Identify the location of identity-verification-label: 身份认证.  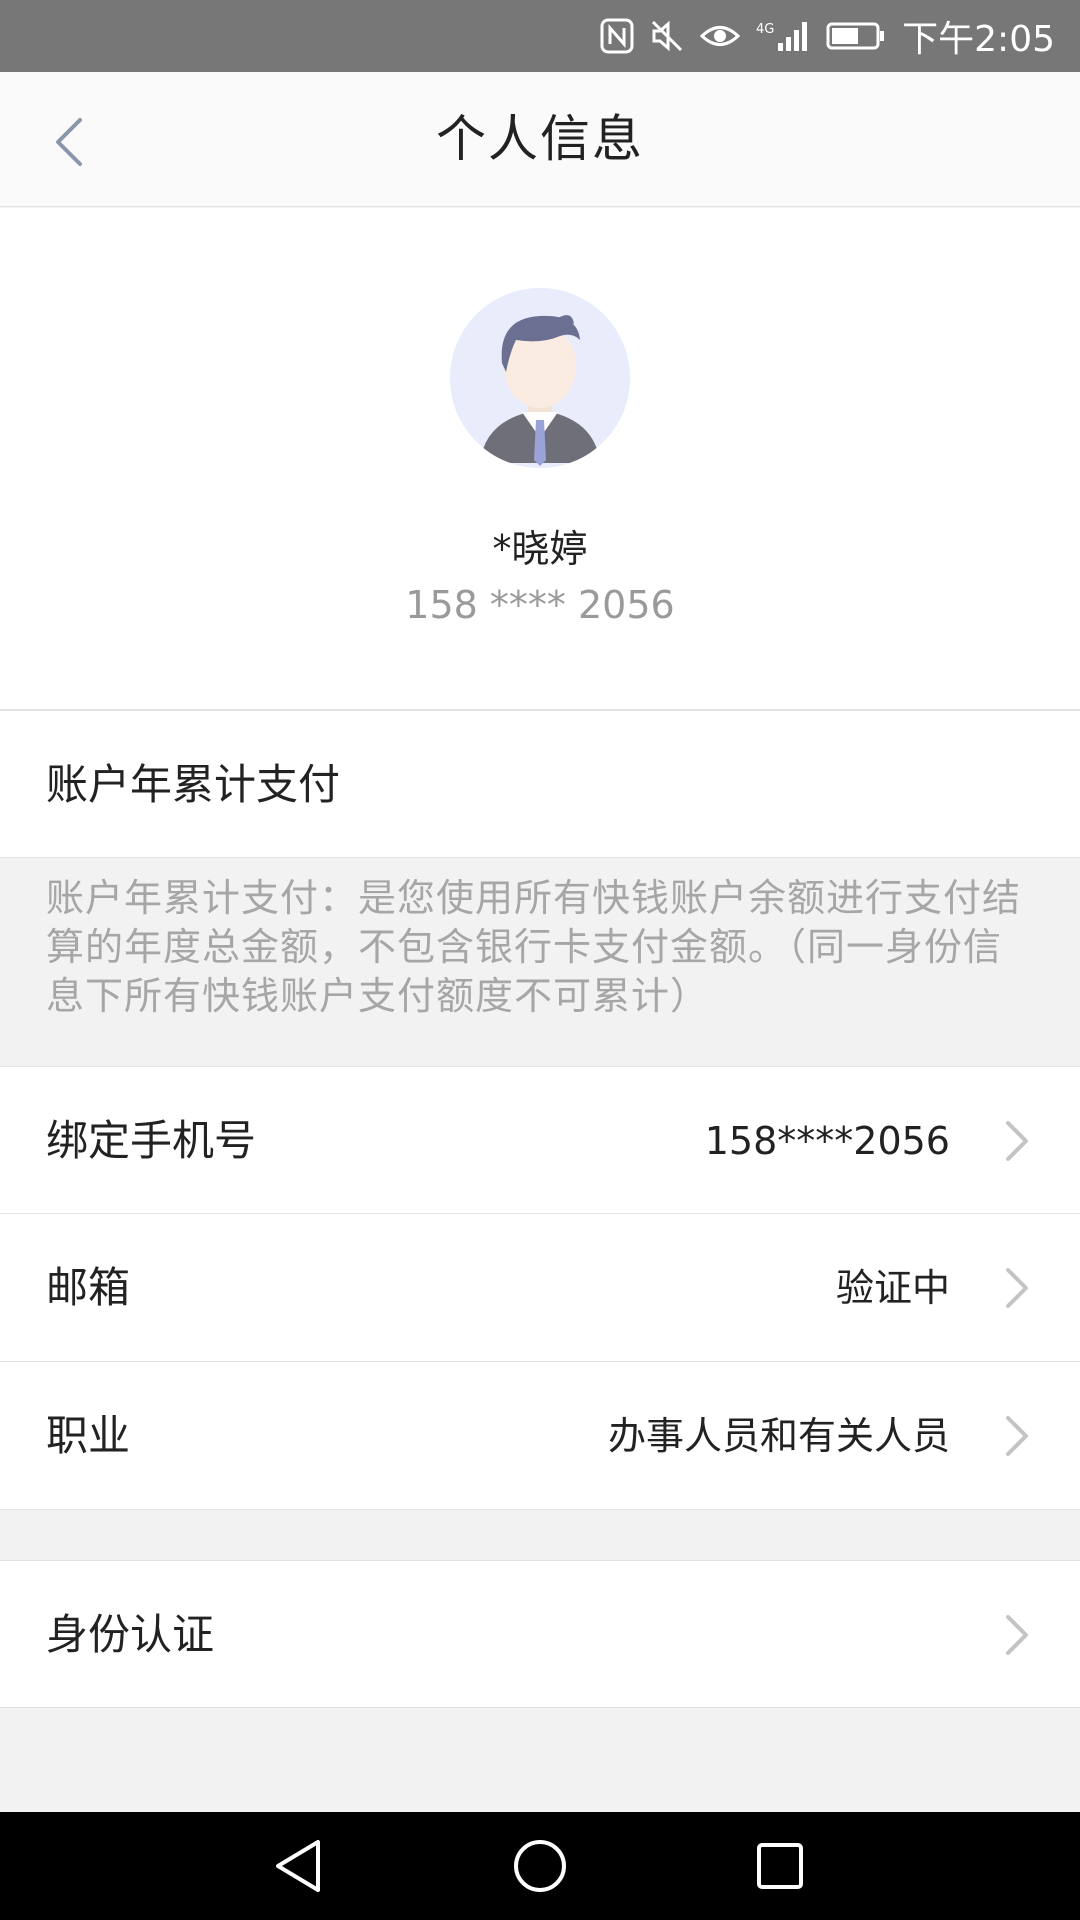
(130, 1634).